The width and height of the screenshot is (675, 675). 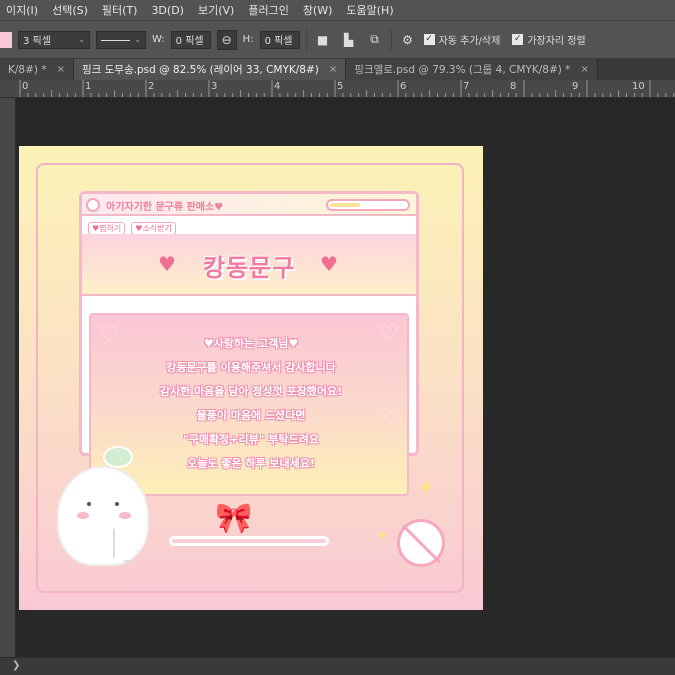 What do you see at coordinates (151, 86) in the screenshot?
I see `ruler-label: 2` at bounding box center [151, 86].